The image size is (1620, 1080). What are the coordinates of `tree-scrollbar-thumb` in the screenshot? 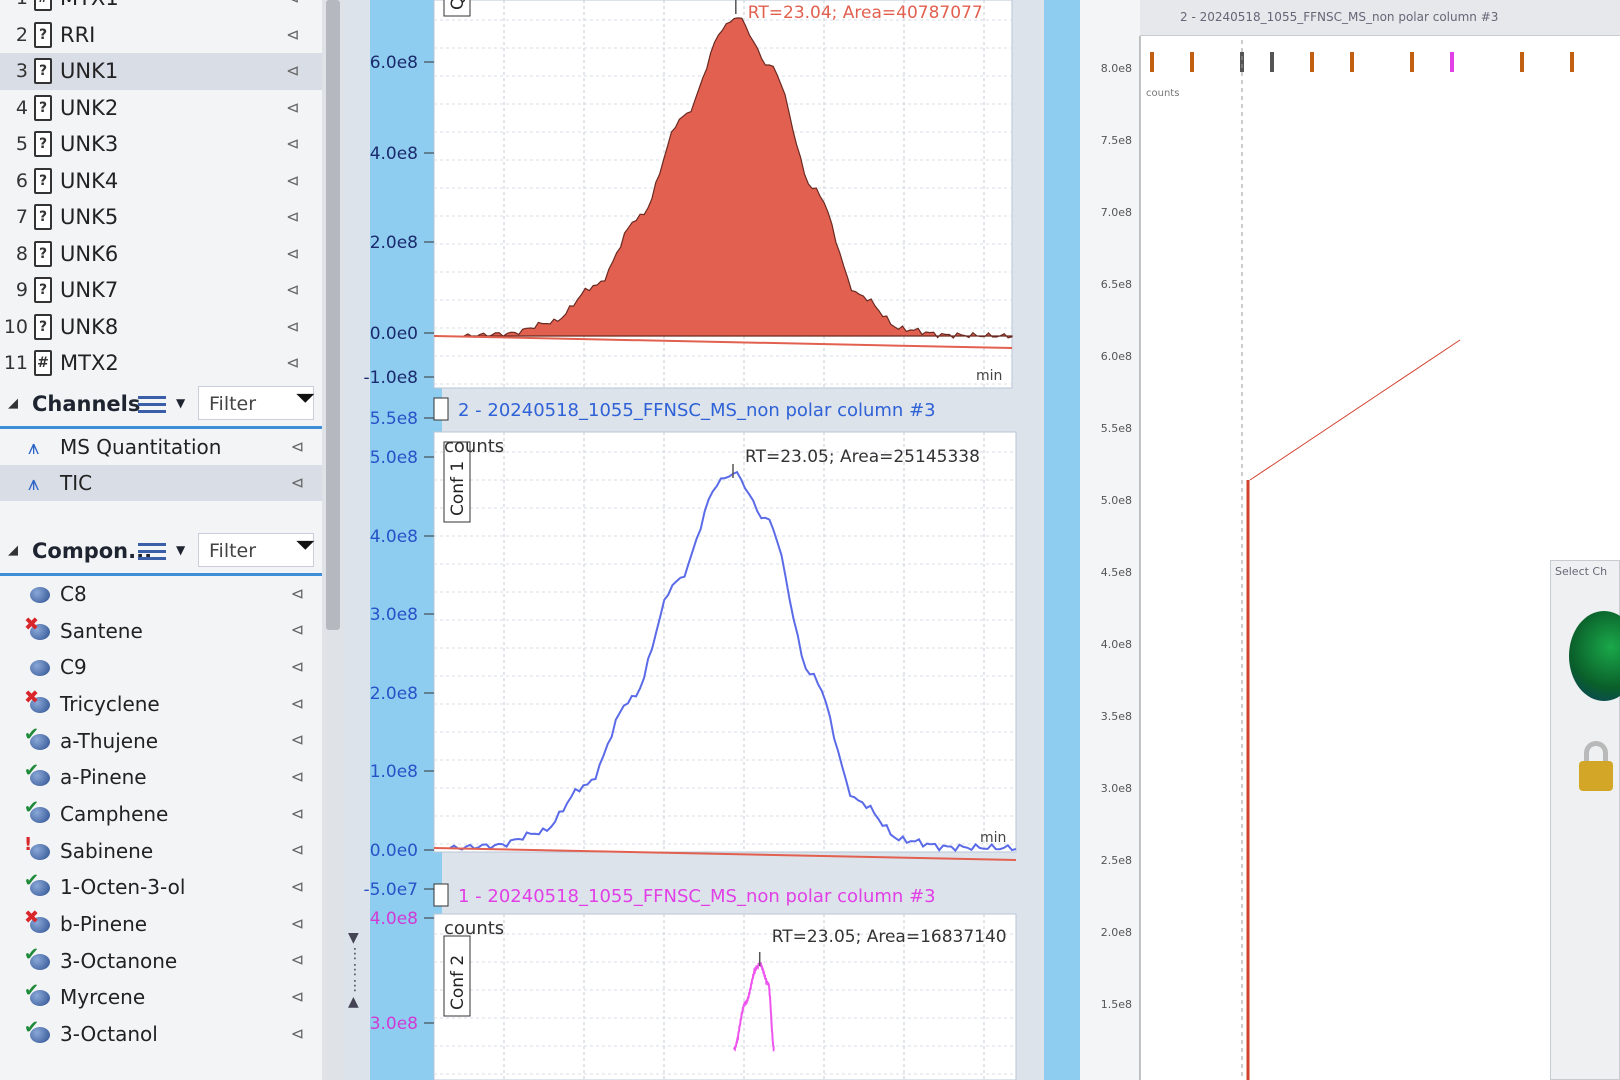 It's located at (333, 315).